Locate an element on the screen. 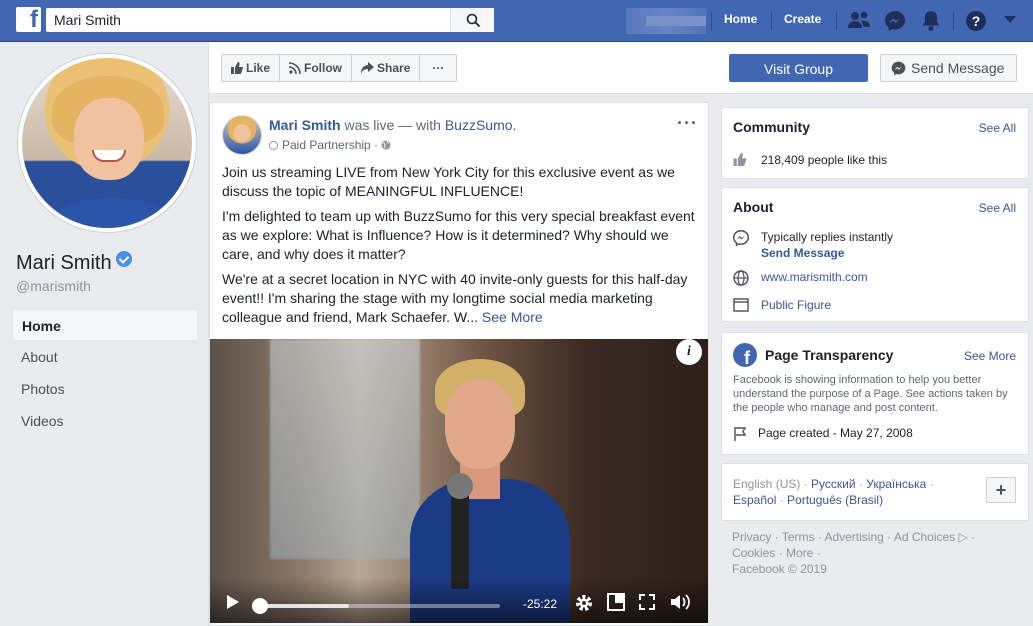 This screenshot has width=1033, height=626. friends-icon is located at coordinates (859, 21).